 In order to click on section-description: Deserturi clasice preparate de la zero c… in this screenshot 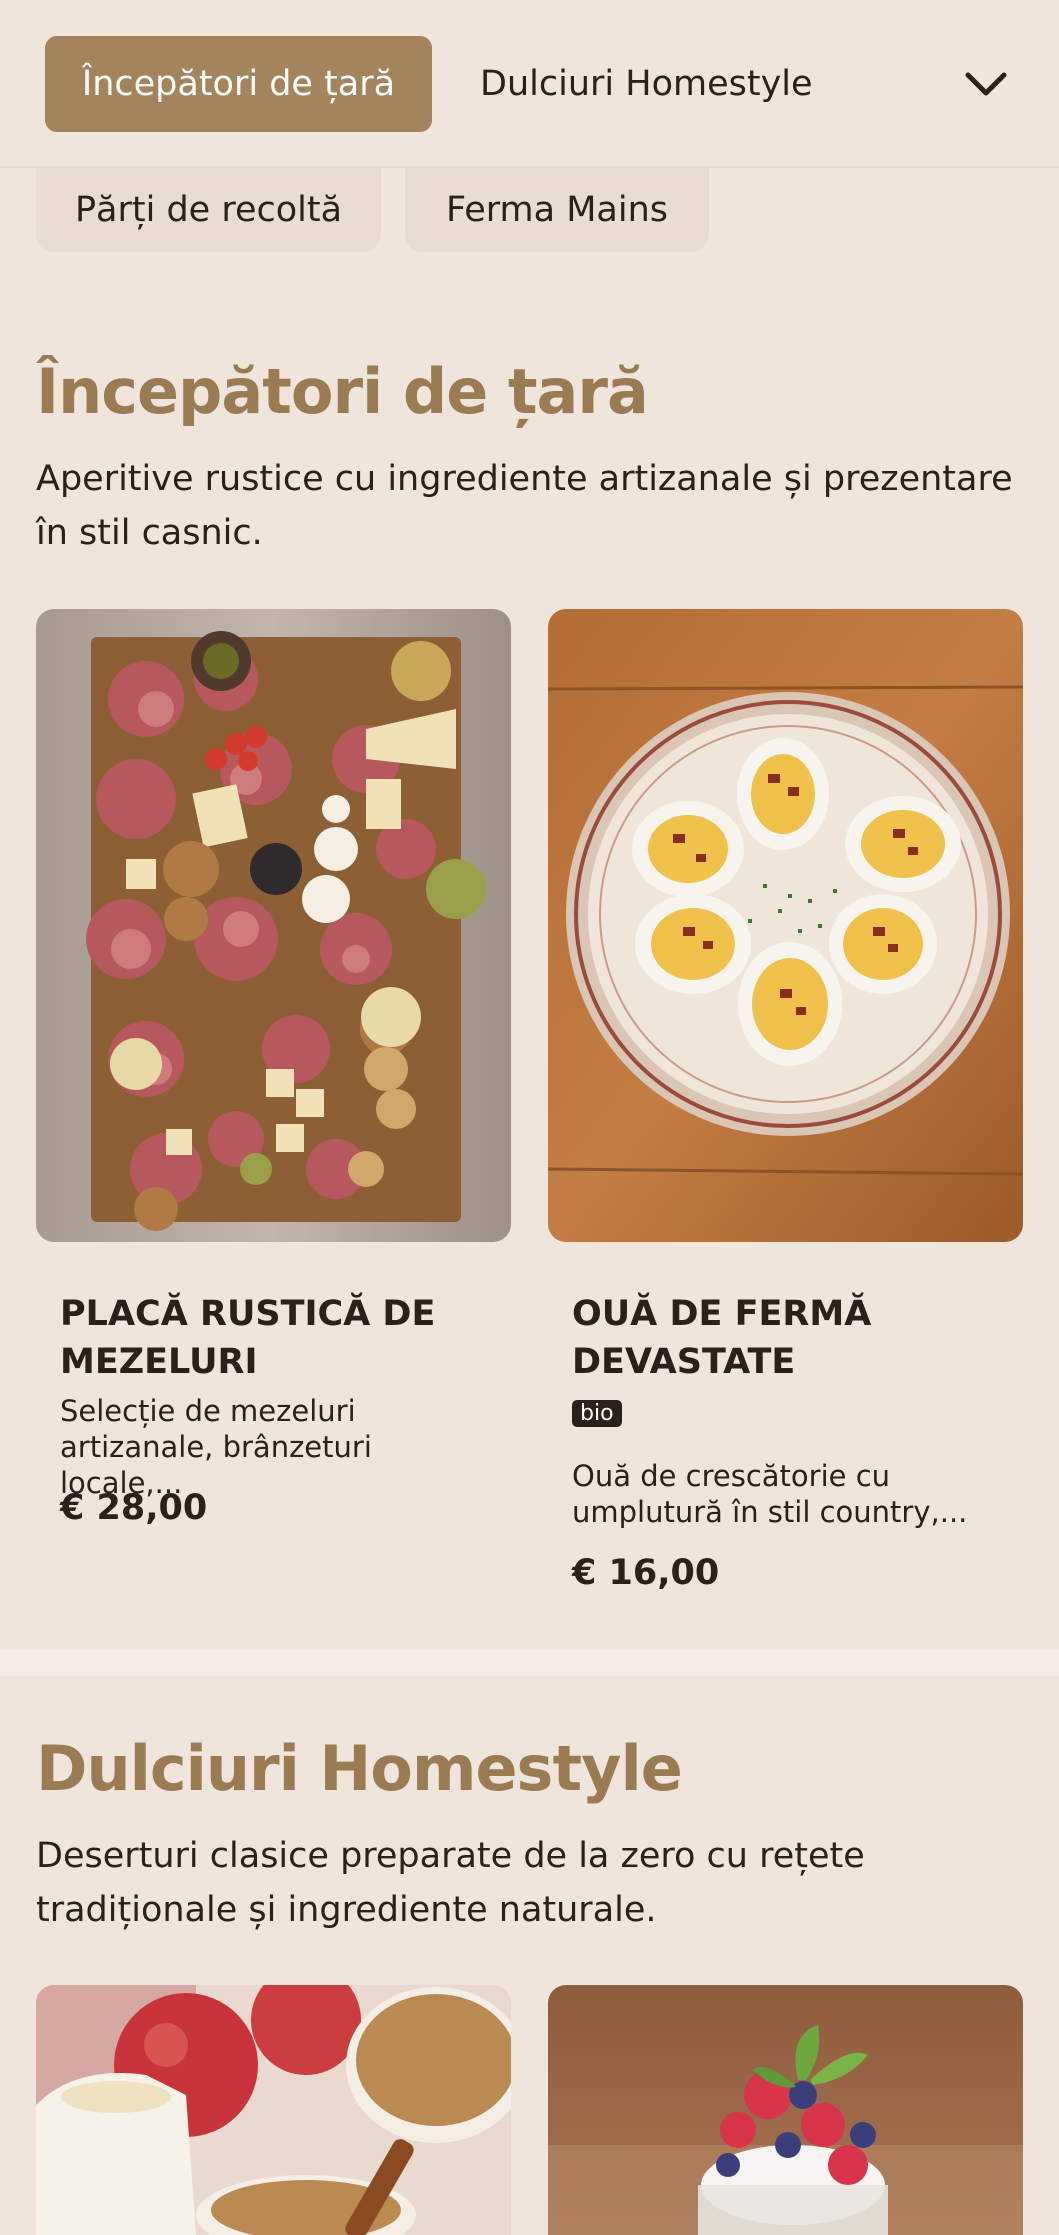, I will do `click(450, 1883)`.